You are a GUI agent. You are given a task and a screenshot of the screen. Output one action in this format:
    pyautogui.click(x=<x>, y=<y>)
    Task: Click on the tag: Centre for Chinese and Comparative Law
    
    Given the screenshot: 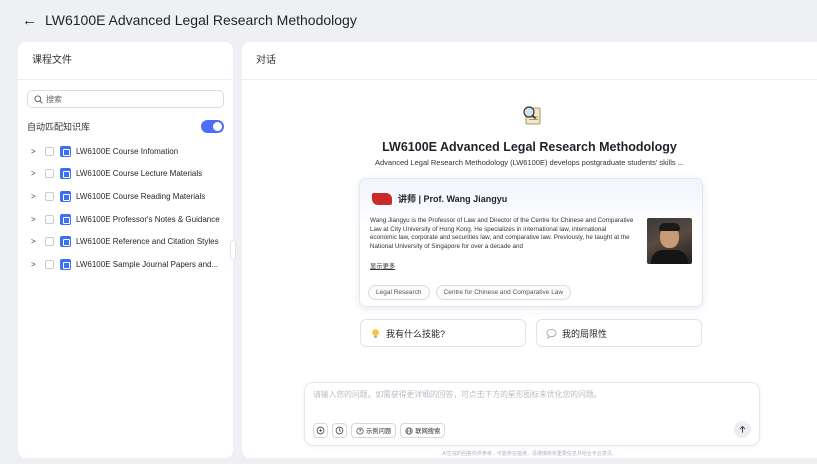 What is the action you would take?
    pyautogui.click(x=503, y=292)
    